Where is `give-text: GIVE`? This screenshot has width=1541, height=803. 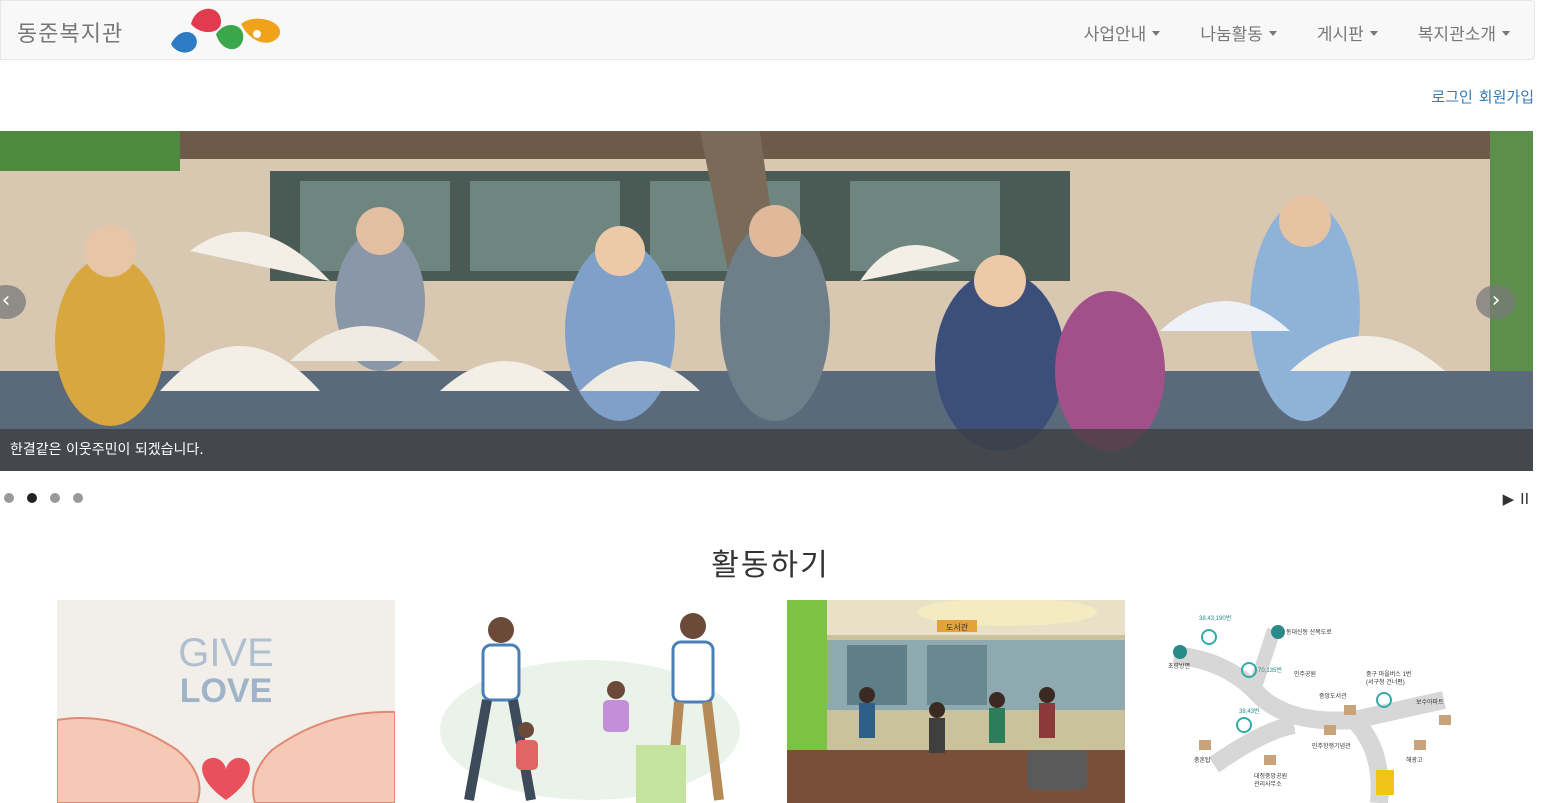 give-text: GIVE is located at coordinates (226, 653).